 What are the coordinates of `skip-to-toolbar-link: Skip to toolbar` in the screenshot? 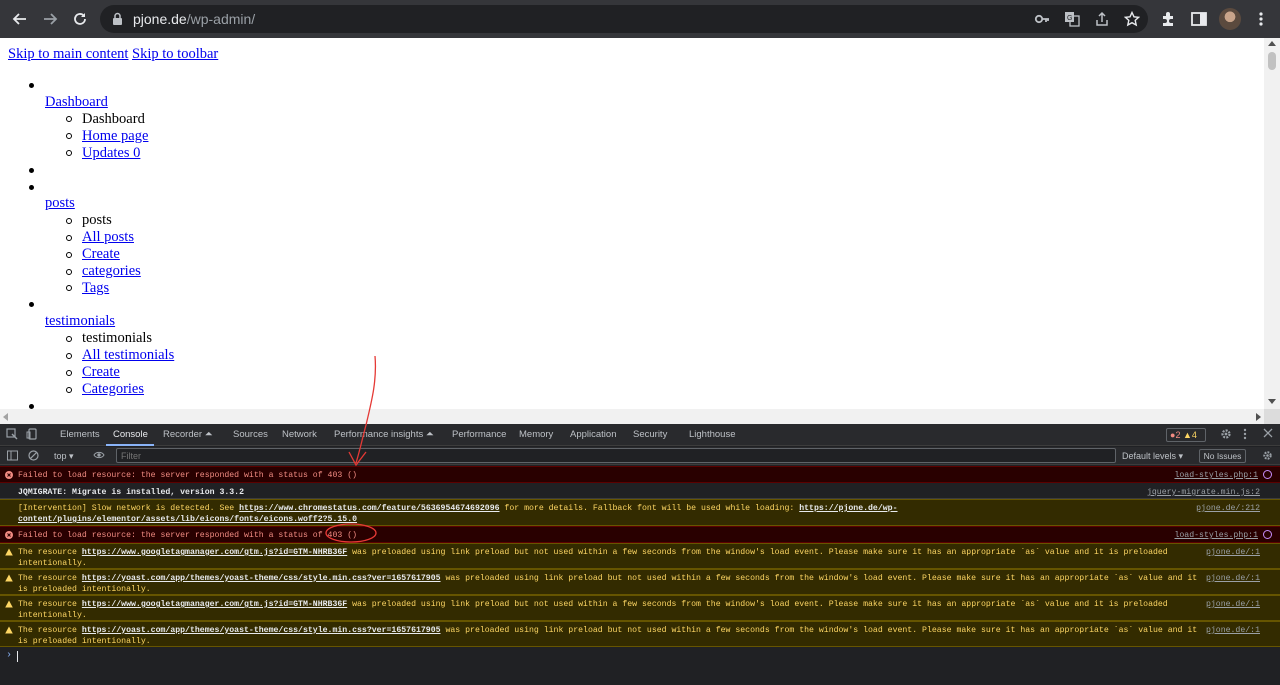 It's located at (175, 54).